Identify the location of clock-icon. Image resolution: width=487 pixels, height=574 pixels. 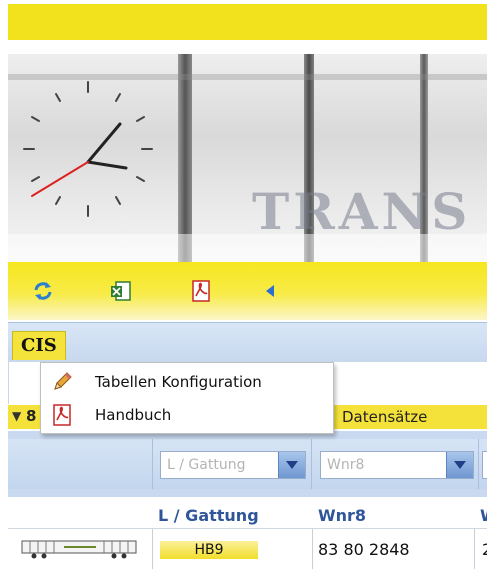
(88, 149).